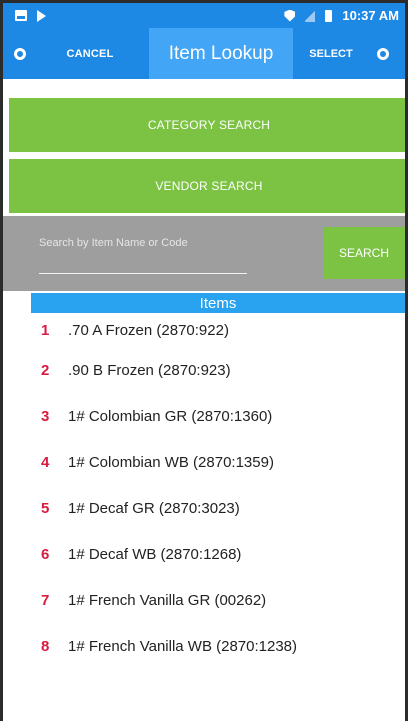 The image size is (408, 721). I want to click on status-left, so click(32, 15).